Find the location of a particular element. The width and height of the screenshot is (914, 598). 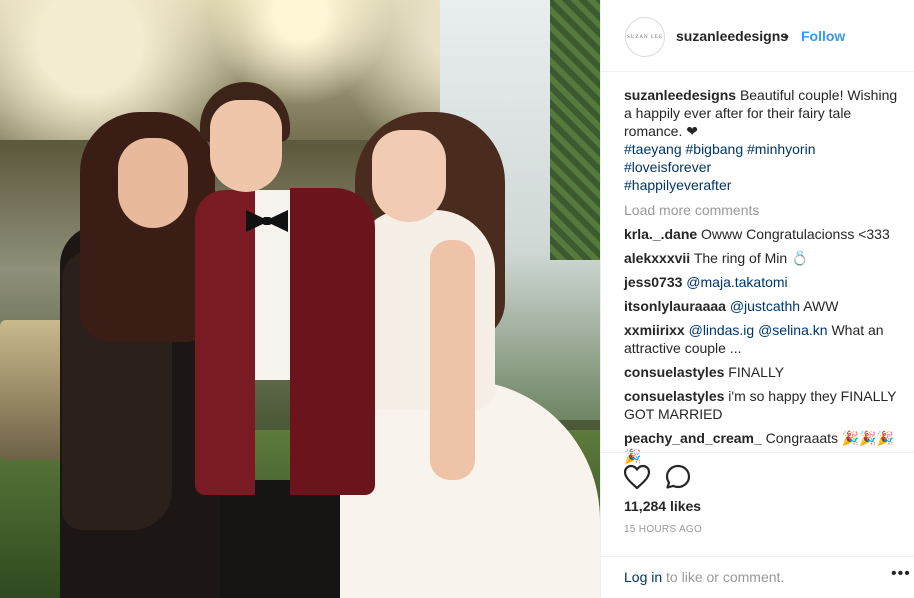

bride-arm is located at coordinates (452, 360).